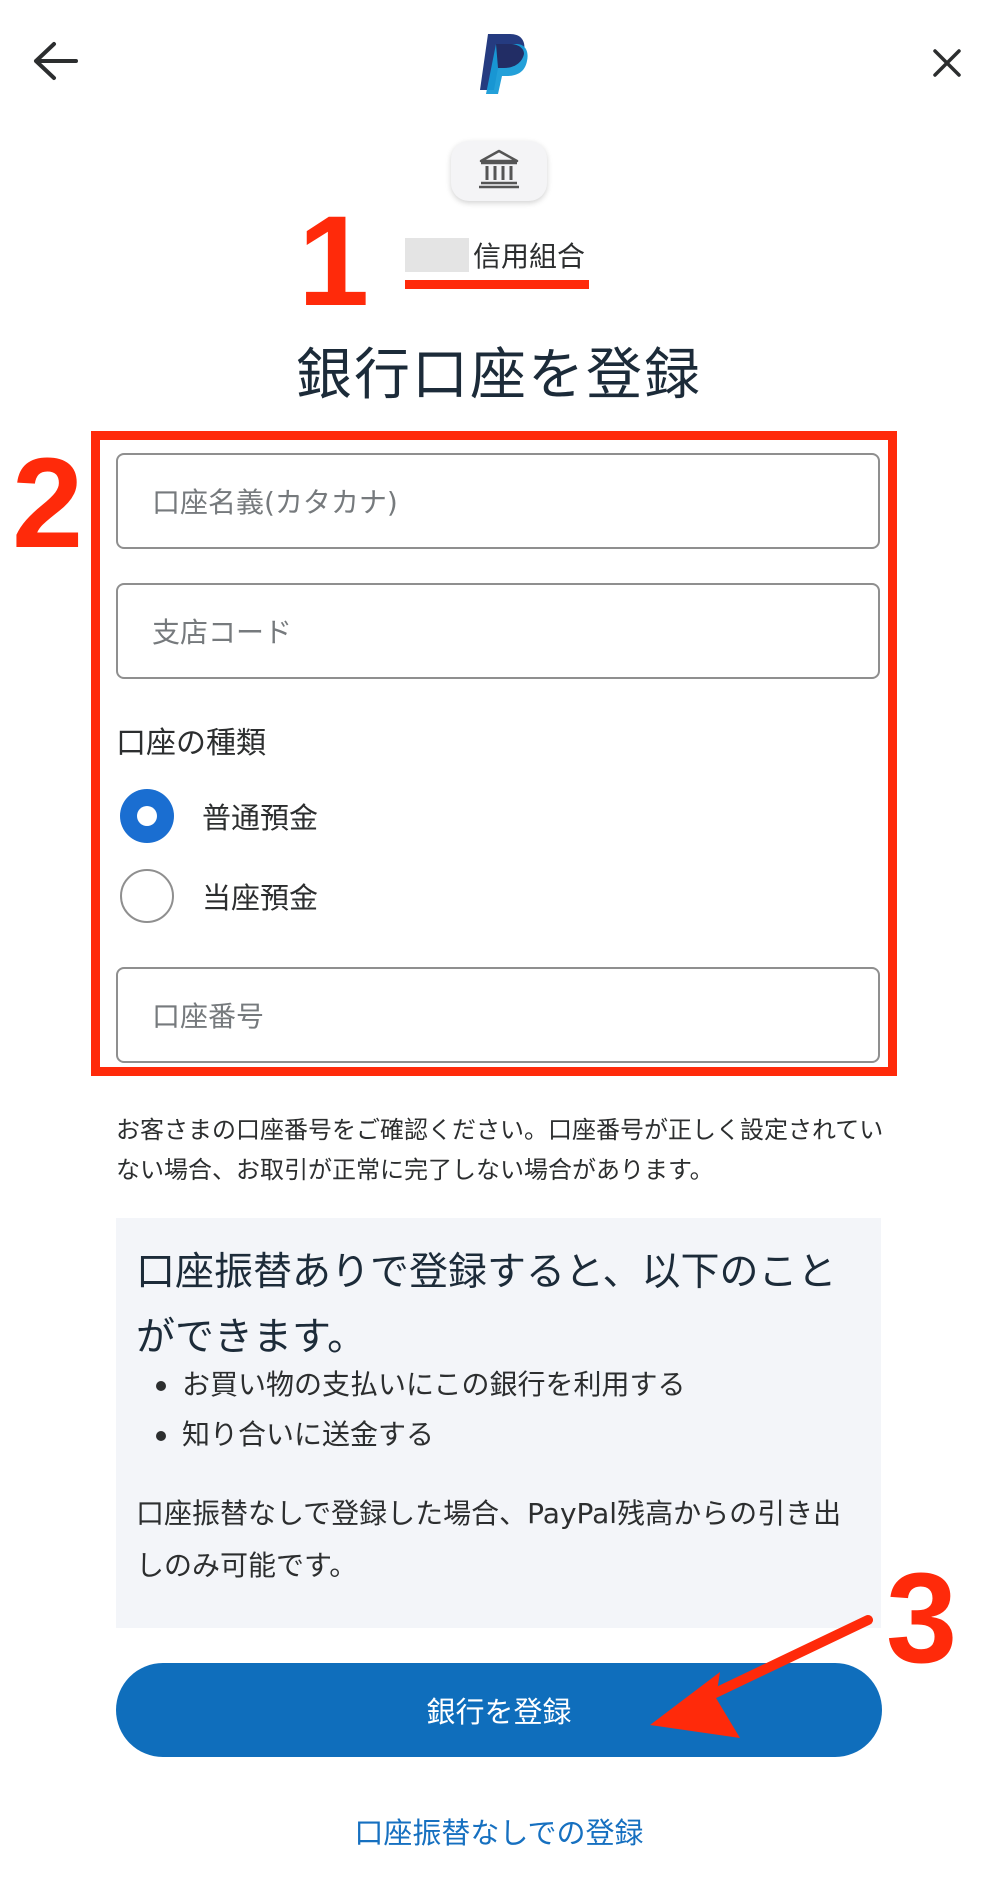  What do you see at coordinates (275, 502) in the screenshot?
I see `account-holder-placeholder: 口座名義(カタカナ)` at bounding box center [275, 502].